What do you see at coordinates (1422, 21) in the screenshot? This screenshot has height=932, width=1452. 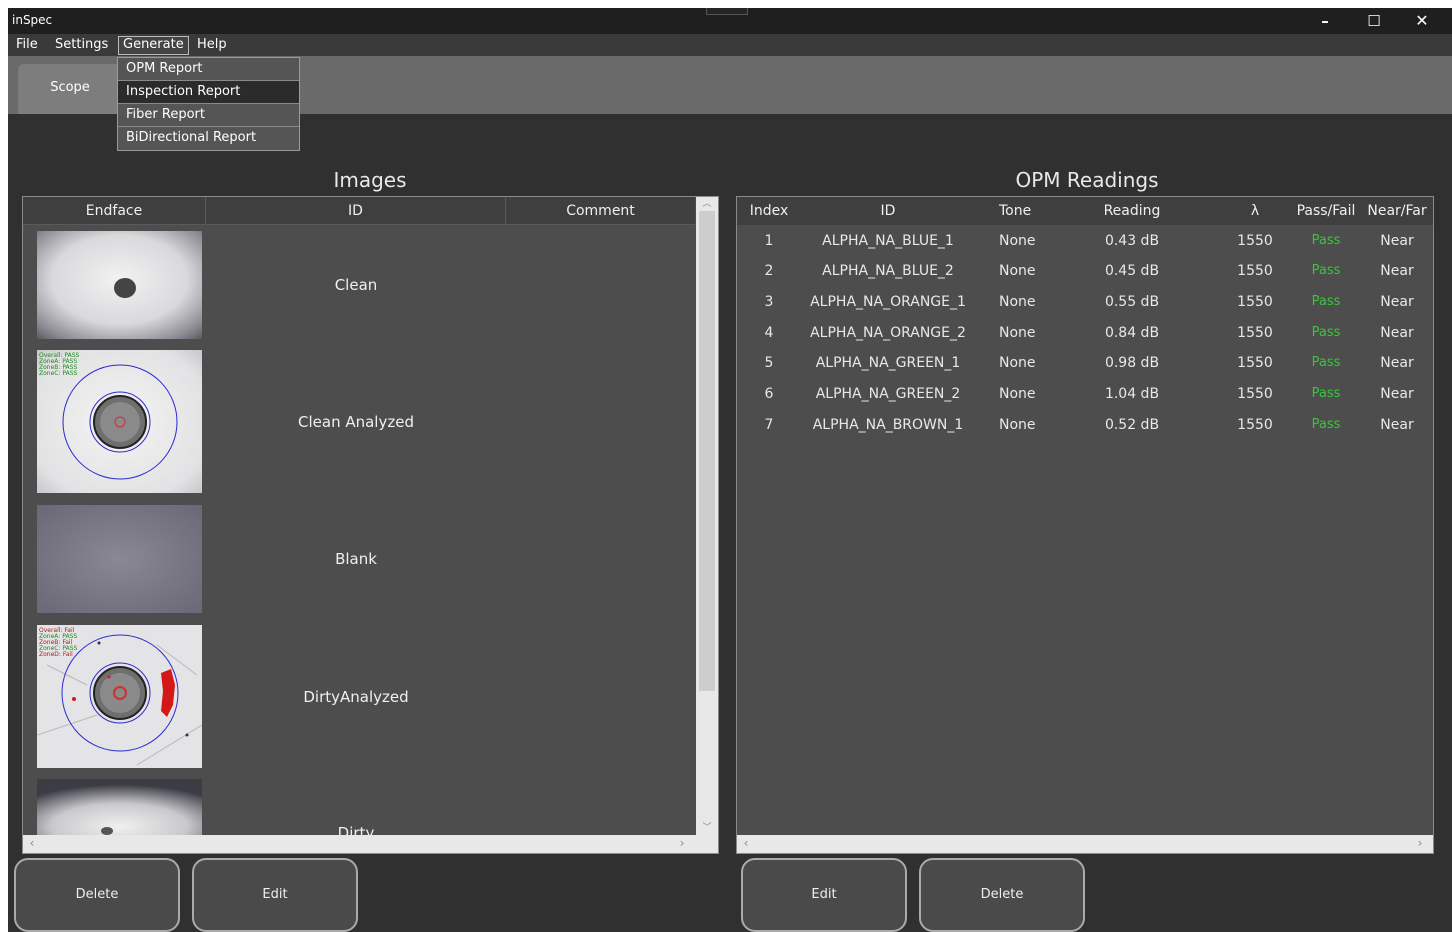 I see `close-icon: ✕` at bounding box center [1422, 21].